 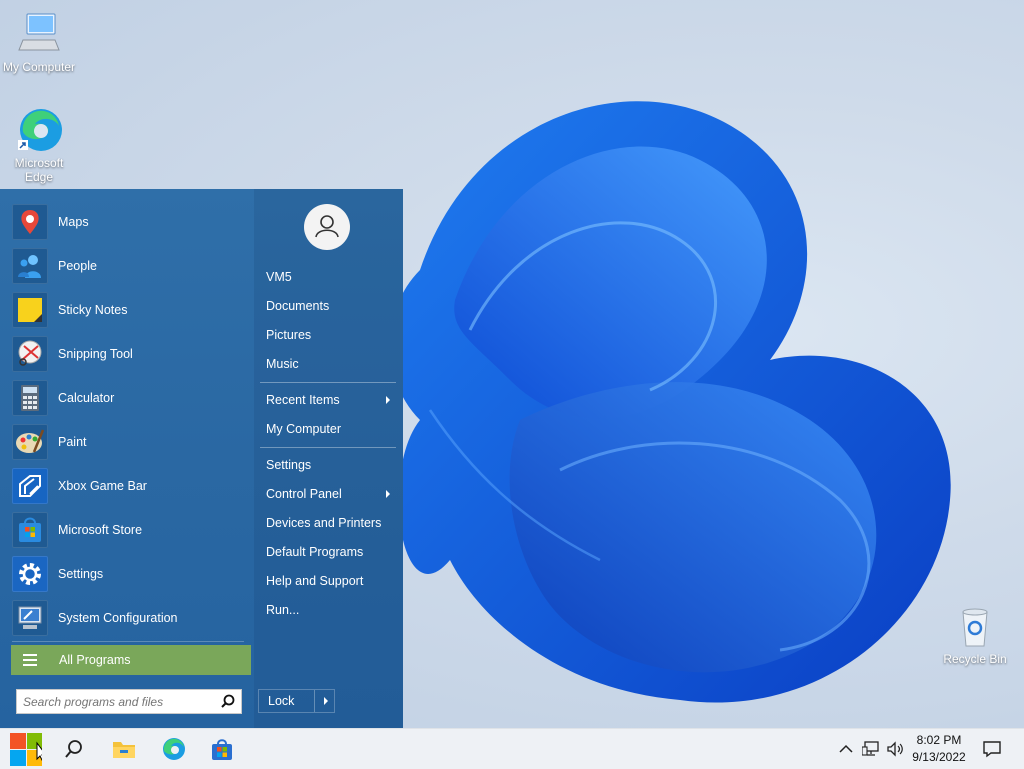 I want to click on start-app-xbox-game-bar: Xbox Game Bar, so click(x=132, y=486).